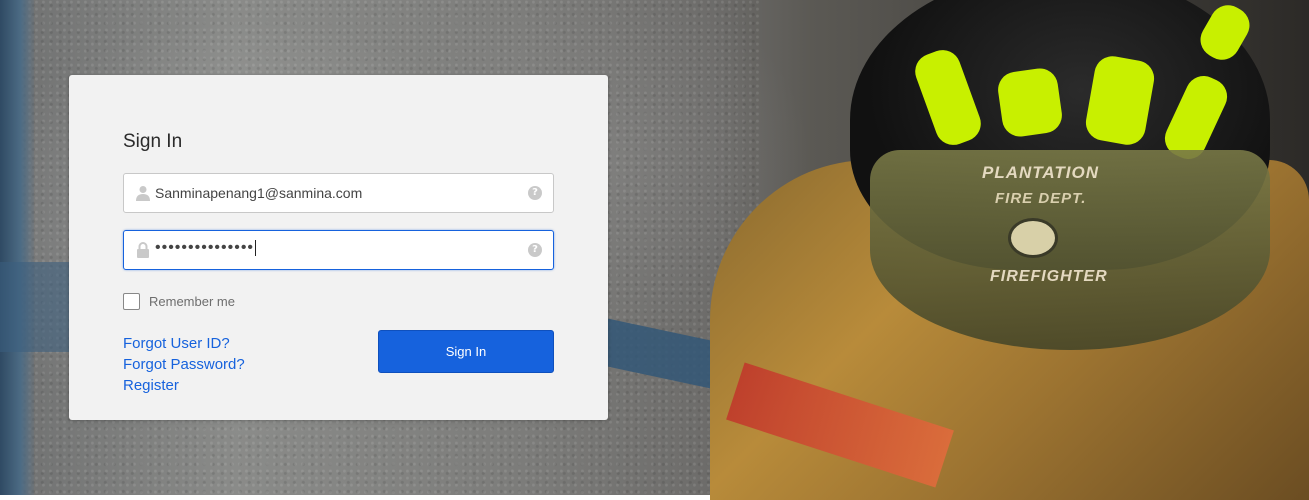 The height and width of the screenshot is (500, 1309). What do you see at coordinates (1041, 172) in the screenshot?
I see `helmet-badge-line1: PLANTATION` at bounding box center [1041, 172].